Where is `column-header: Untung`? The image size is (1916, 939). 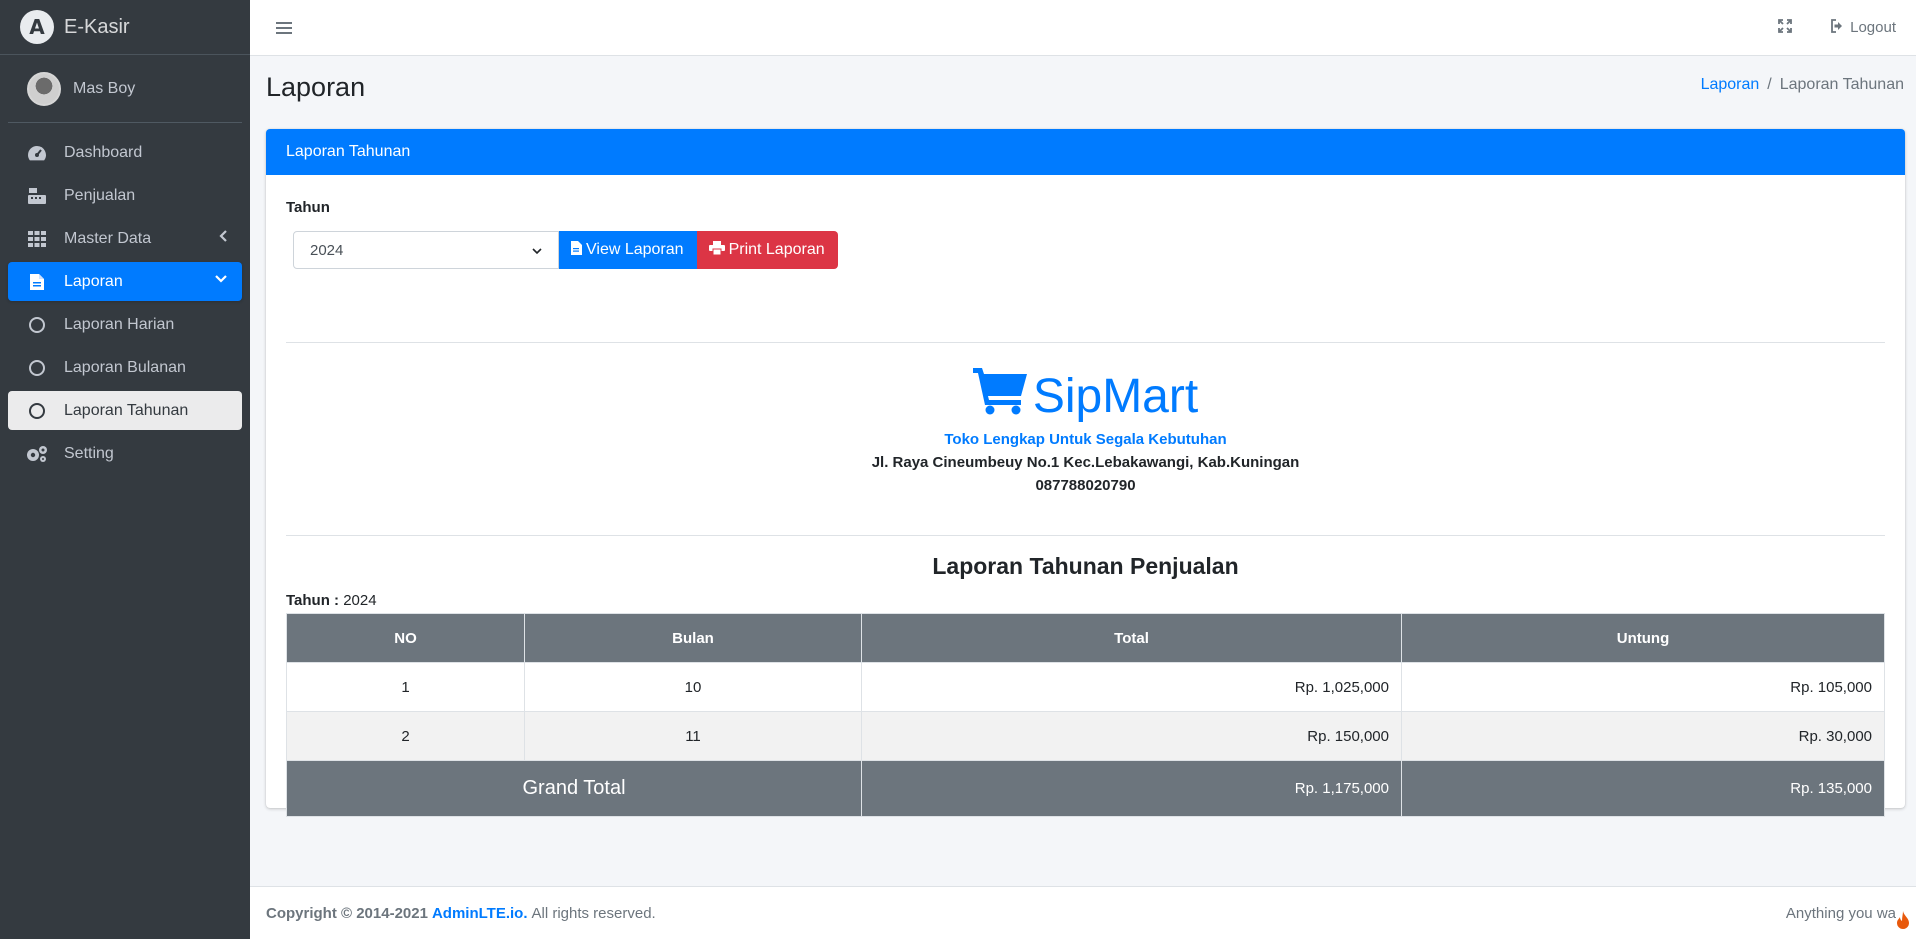 column-header: Untung is located at coordinates (1643, 638).